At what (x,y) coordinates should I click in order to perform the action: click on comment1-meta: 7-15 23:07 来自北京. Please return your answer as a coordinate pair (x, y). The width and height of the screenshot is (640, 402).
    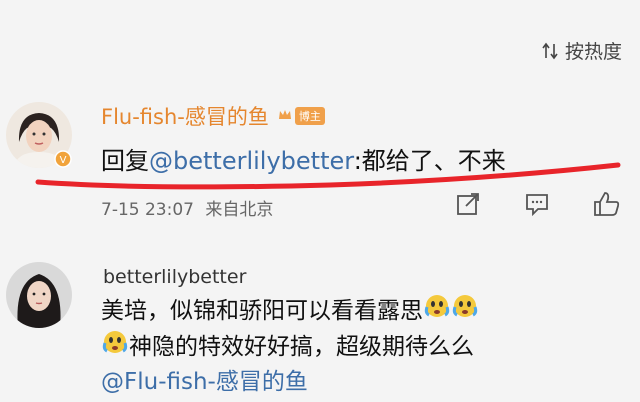
    Looking at the image, I should click on (187, 207).